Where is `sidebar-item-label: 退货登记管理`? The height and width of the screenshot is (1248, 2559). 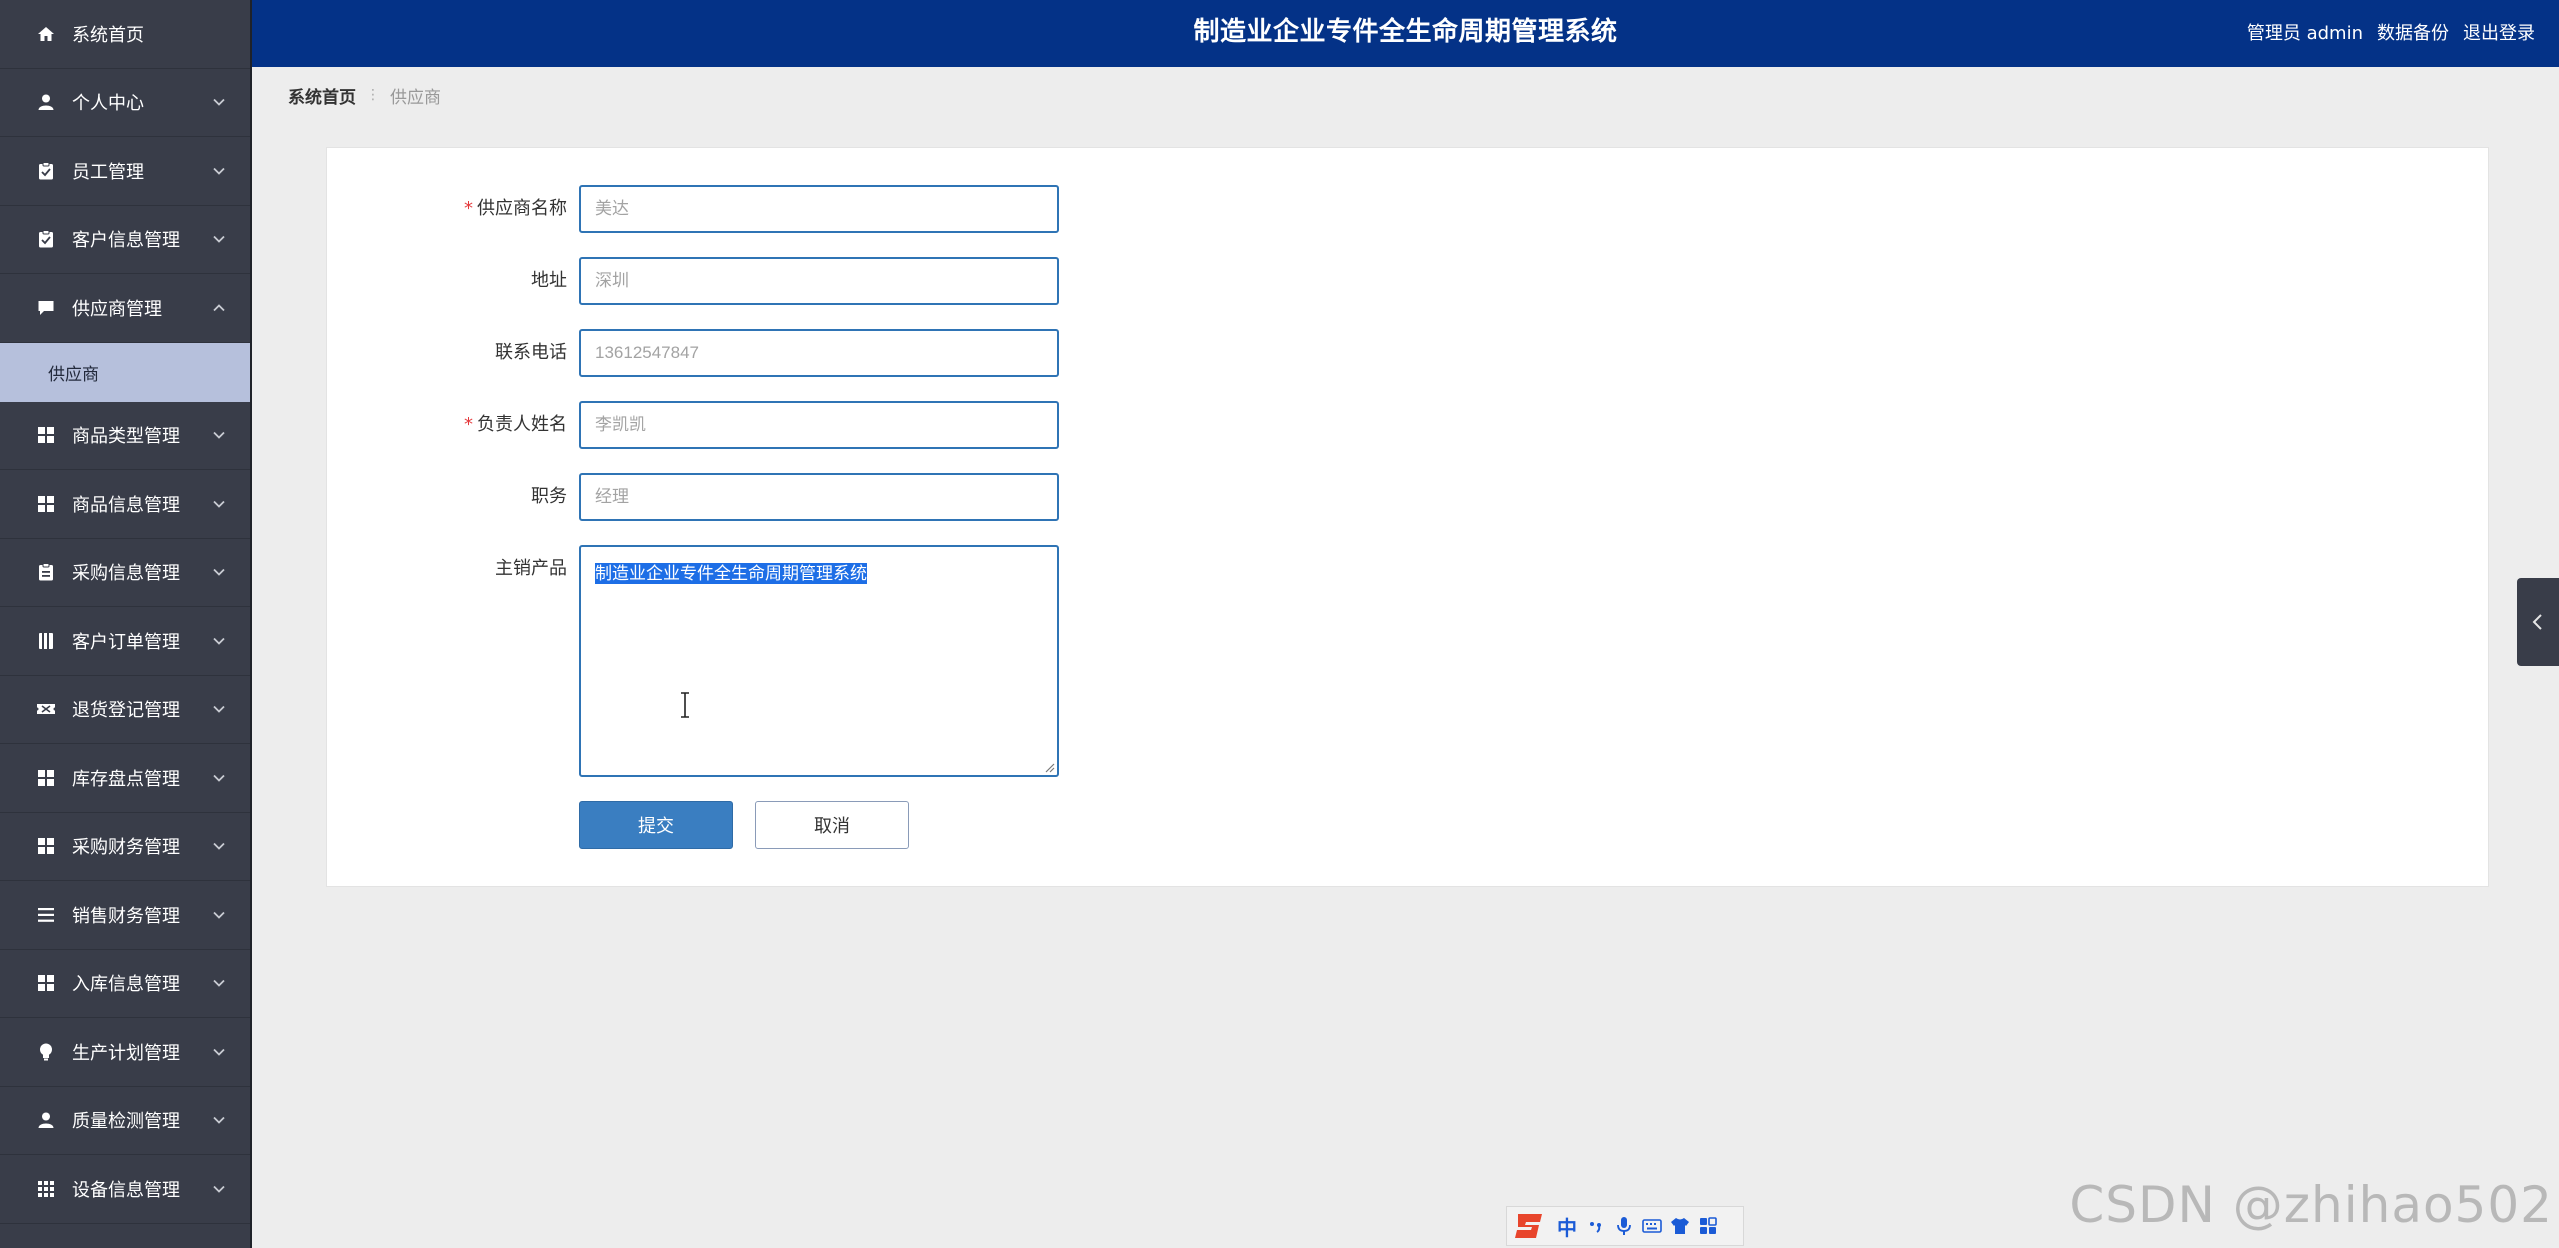
sidebar-item-label: 退货登记管理 is located at coordinates (126, 711).